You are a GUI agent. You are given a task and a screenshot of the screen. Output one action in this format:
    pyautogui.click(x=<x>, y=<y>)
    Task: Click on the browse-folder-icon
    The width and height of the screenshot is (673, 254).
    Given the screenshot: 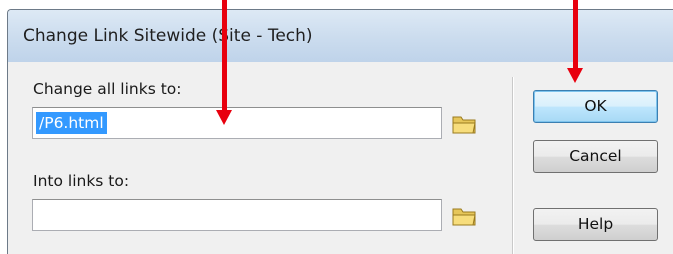 What is the action you would take?
    pyautogui.click(x=465, y=124)
    